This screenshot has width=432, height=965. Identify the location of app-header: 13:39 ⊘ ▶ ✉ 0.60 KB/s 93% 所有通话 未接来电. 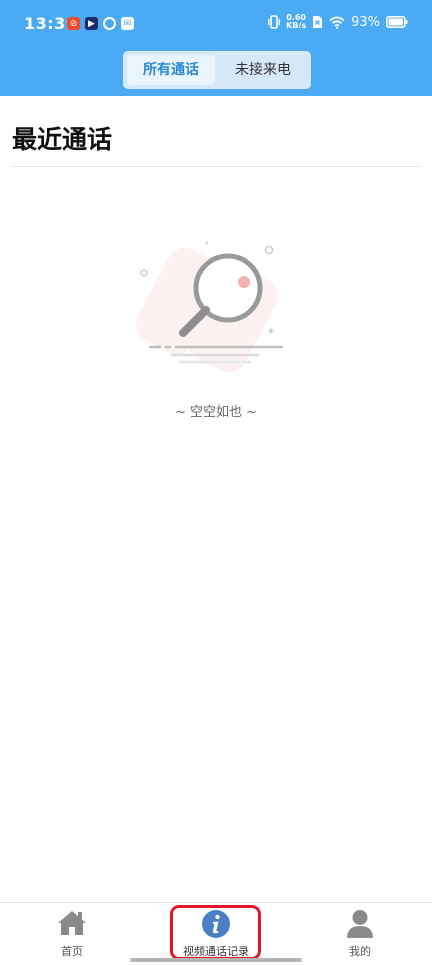
(216, 48).